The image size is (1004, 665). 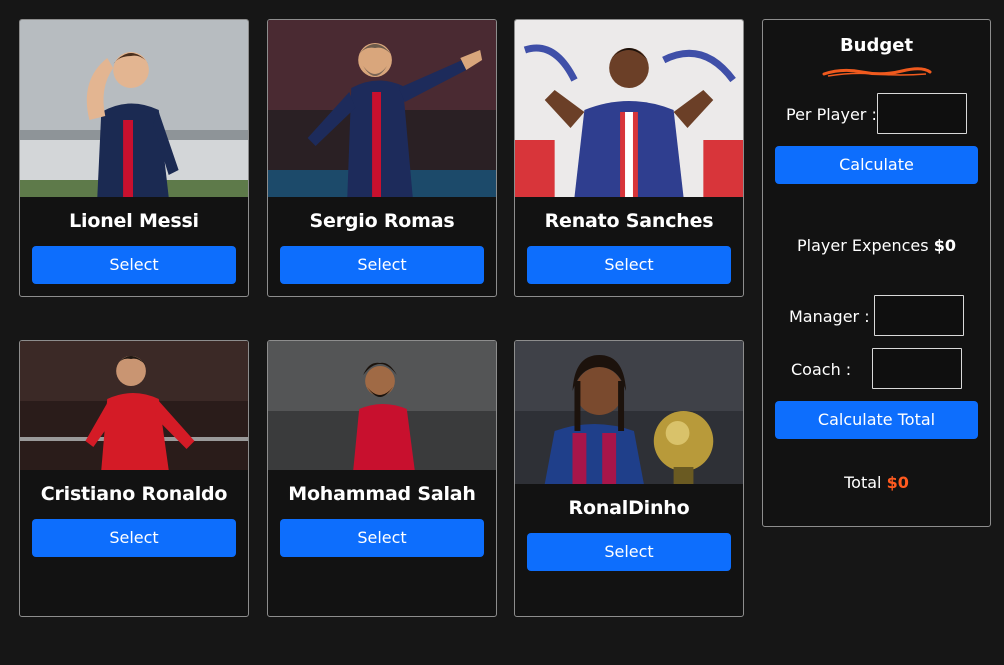 I want to click on player-card: RonalDinho Select, so click(x=629, y=478).